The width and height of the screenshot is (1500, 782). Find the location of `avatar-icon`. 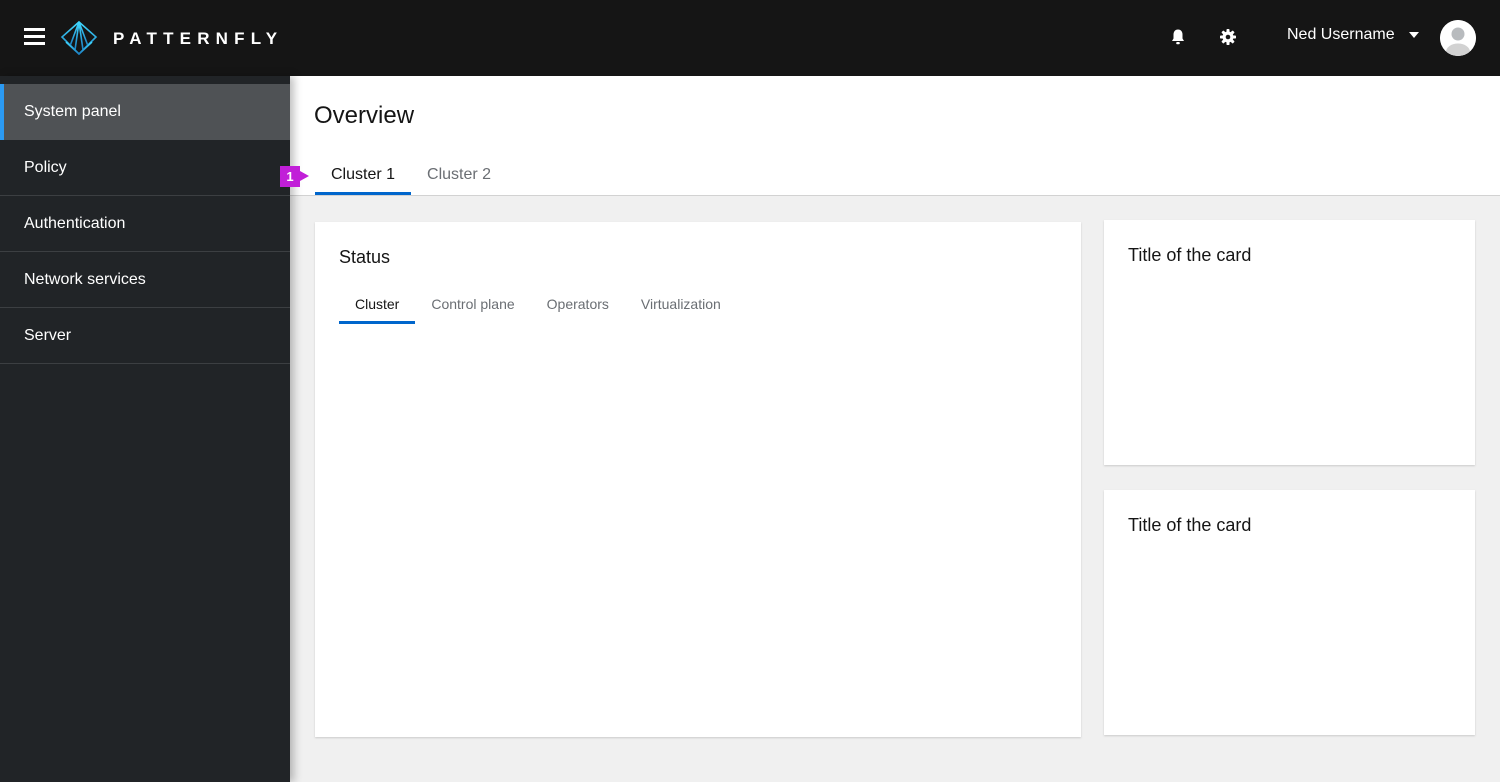

avatar-icon is located at coordinates (1458, 38).